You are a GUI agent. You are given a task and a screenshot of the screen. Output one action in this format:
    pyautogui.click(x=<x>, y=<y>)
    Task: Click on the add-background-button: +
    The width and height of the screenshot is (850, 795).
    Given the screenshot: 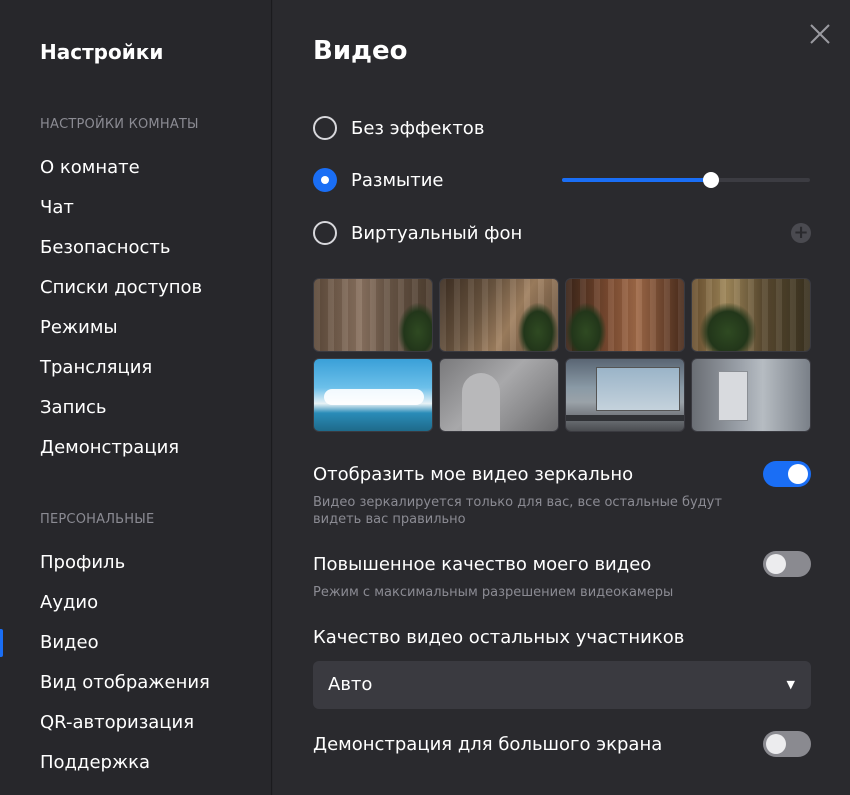 What is the action you would take?
    pyautogui.click(x=801, y=233)
    